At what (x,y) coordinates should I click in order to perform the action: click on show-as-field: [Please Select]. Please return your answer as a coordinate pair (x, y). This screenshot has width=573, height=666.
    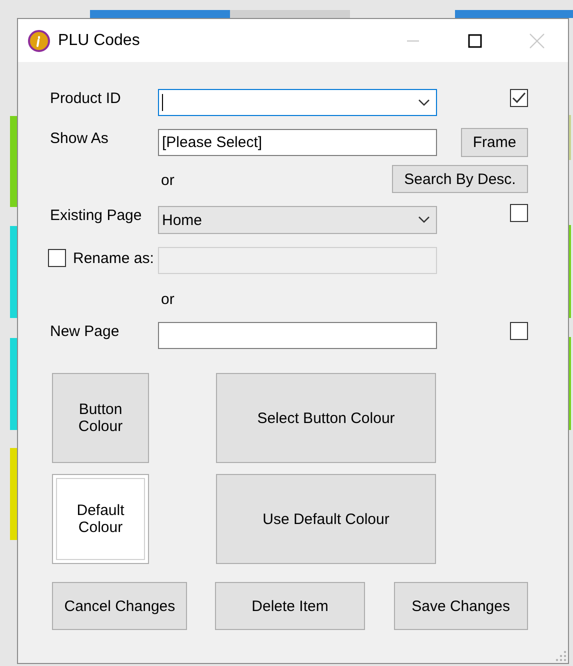
    Looking at the image, I should click on (297, 142).